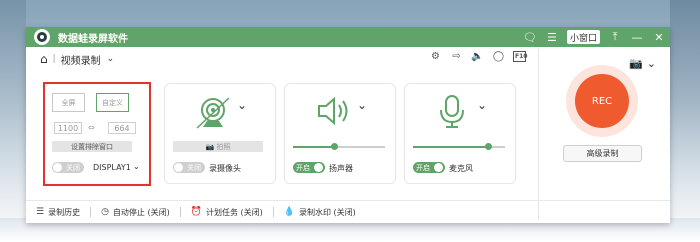 Image resolution: width=700 pixels, height=242 pixels. What do you see at coordinates (196, 212) in the screenshot?
I see `alarm-icon: ⏰` at bounding box center [196, 212].